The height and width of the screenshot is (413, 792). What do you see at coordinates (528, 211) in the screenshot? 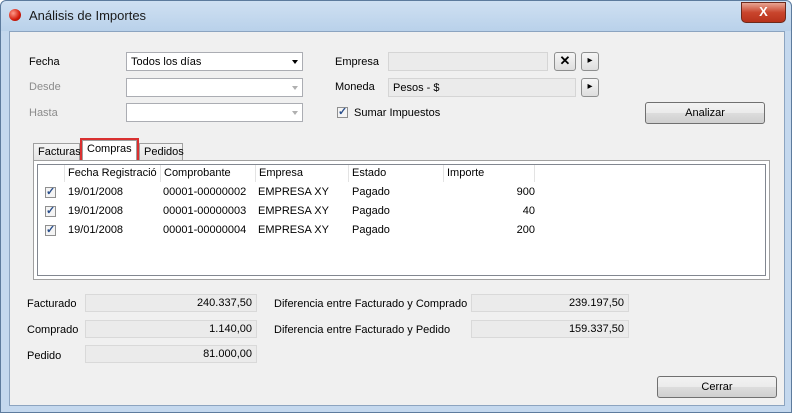
I see `cell-importe: 40` at bounding box center [528, 211].